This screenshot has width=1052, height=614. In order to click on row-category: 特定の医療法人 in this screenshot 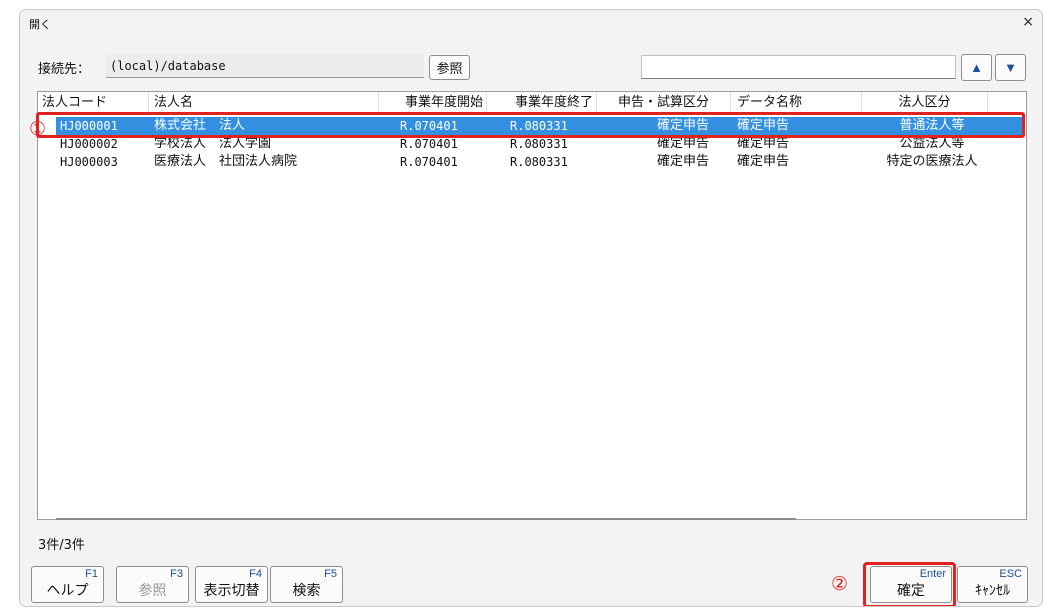, I will do `click(932, 161)`.